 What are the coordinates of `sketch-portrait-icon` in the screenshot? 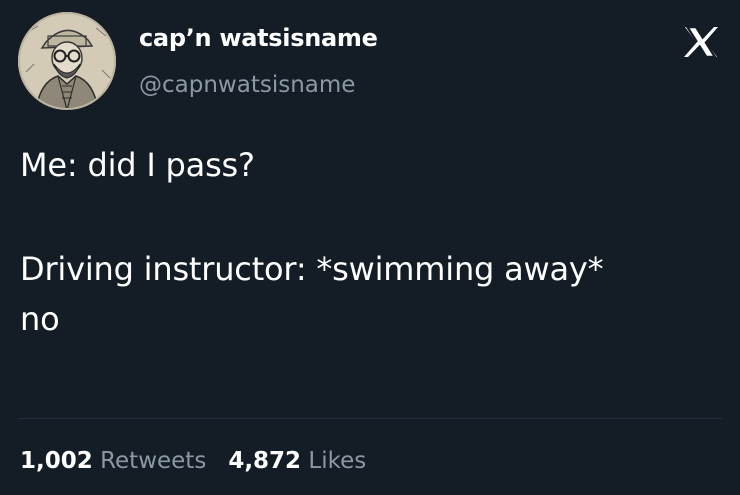 It's located at (67, 61).